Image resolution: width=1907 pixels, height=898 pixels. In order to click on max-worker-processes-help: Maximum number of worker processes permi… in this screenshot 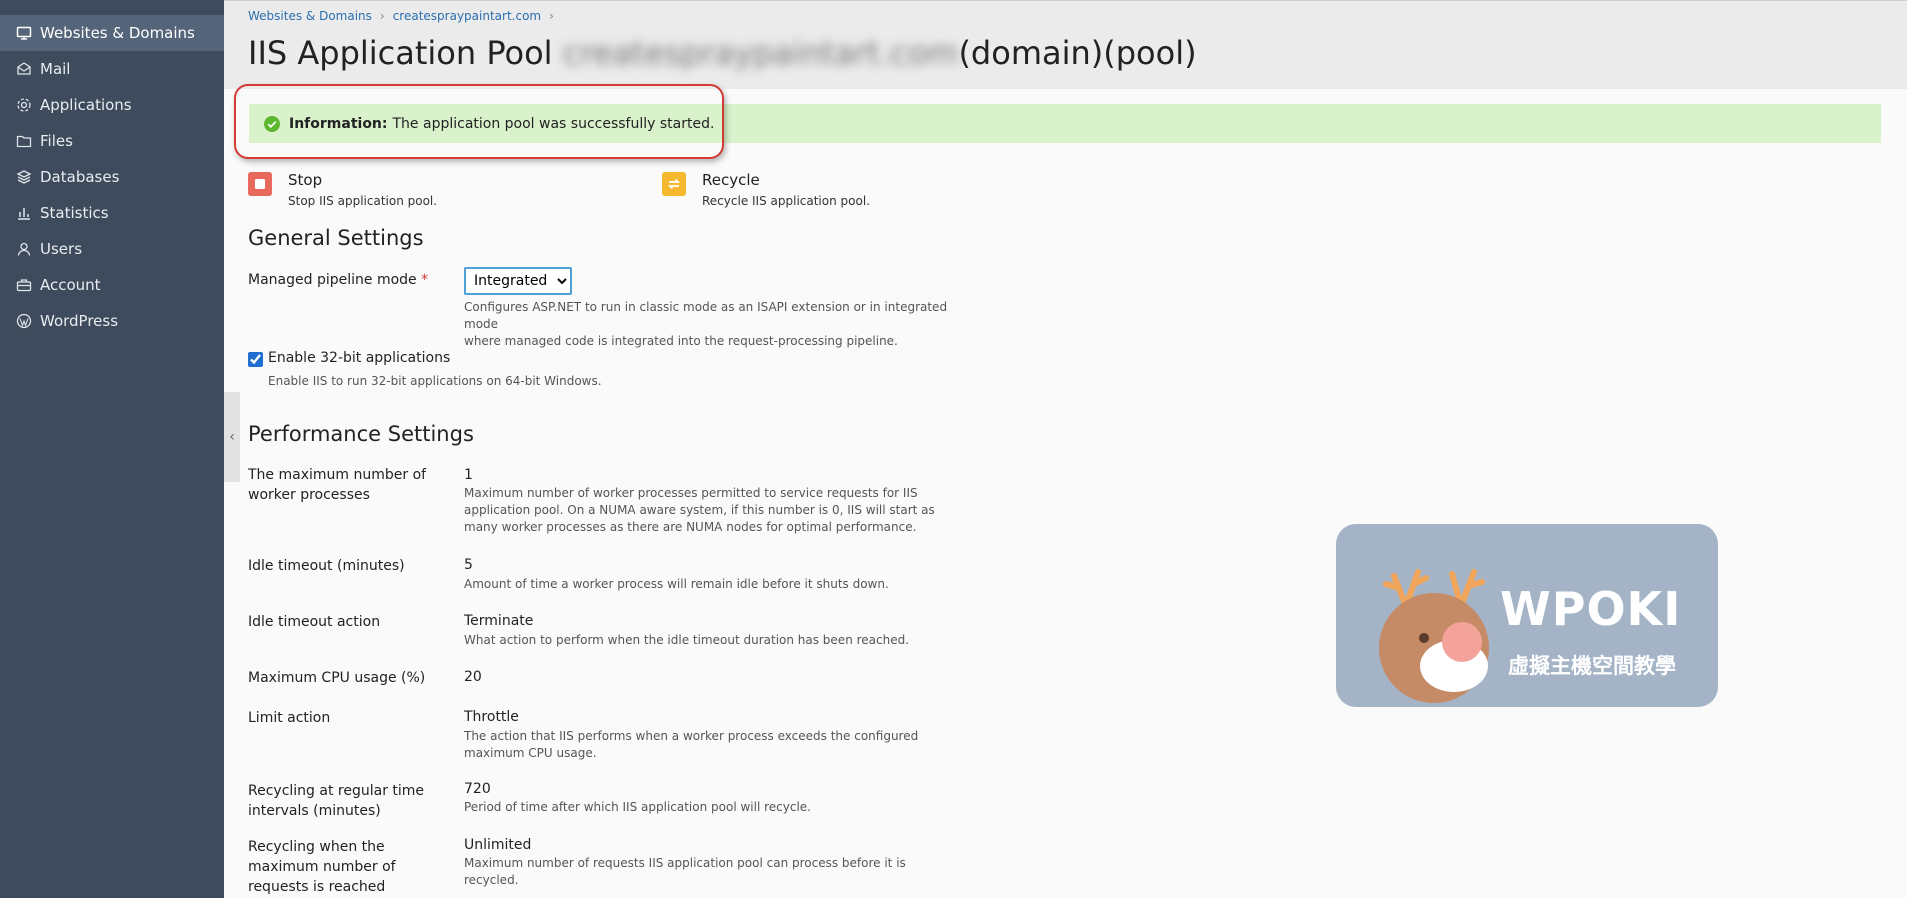, I will do `click(699, 510)`.